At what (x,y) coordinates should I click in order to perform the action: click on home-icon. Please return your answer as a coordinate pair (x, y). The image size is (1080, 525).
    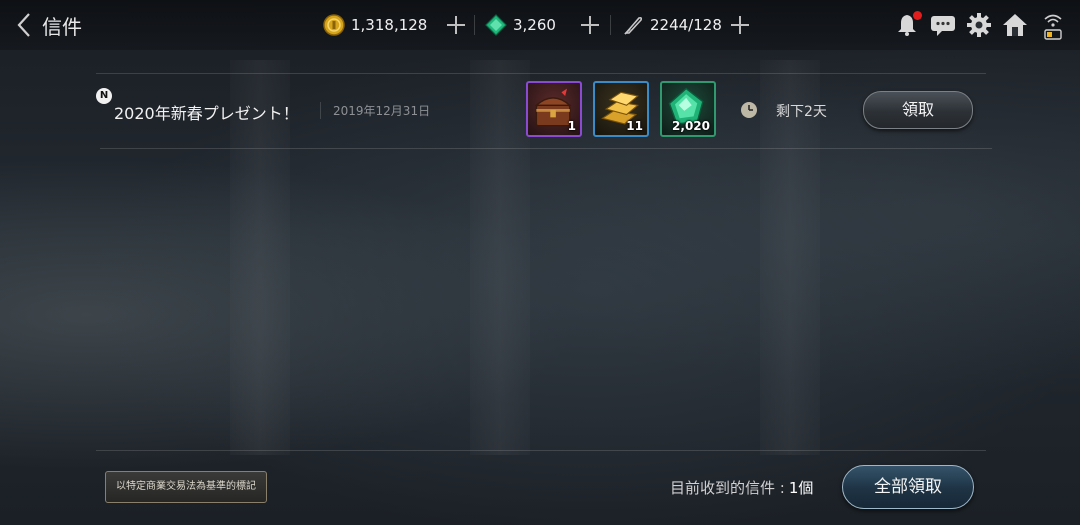
    Looking at the image, I should click on (1015, 25).